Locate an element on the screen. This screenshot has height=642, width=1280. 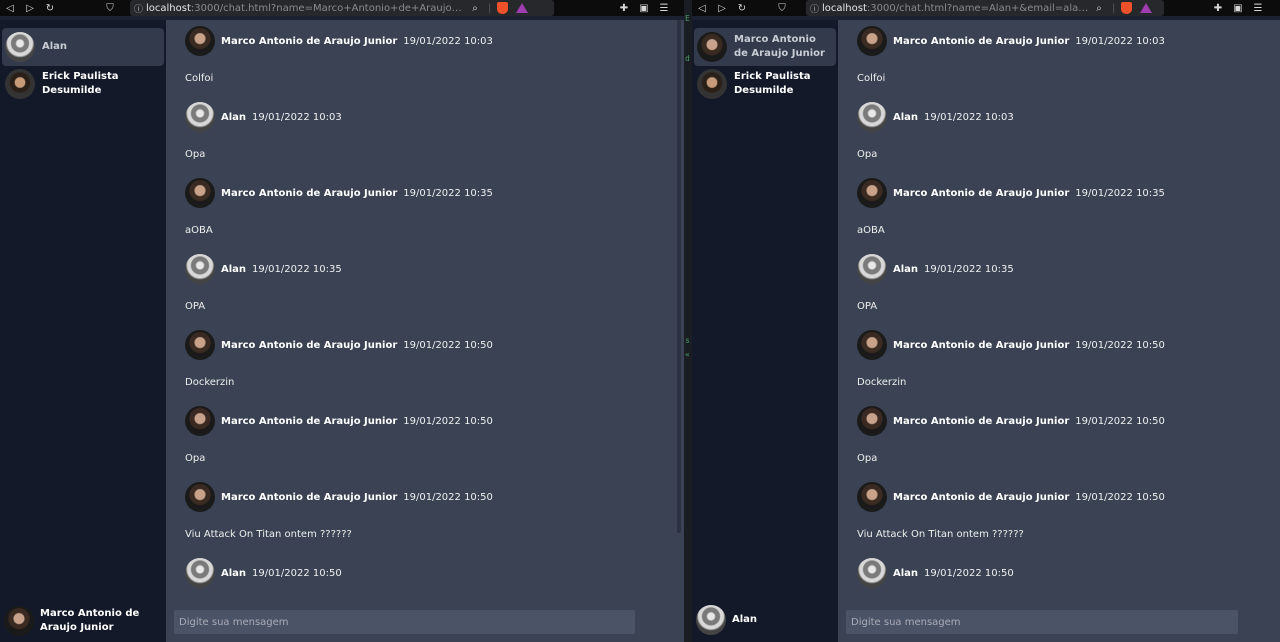
message-header: Alan 19/01/2022 10:35 is located at coordinates (263, 269).